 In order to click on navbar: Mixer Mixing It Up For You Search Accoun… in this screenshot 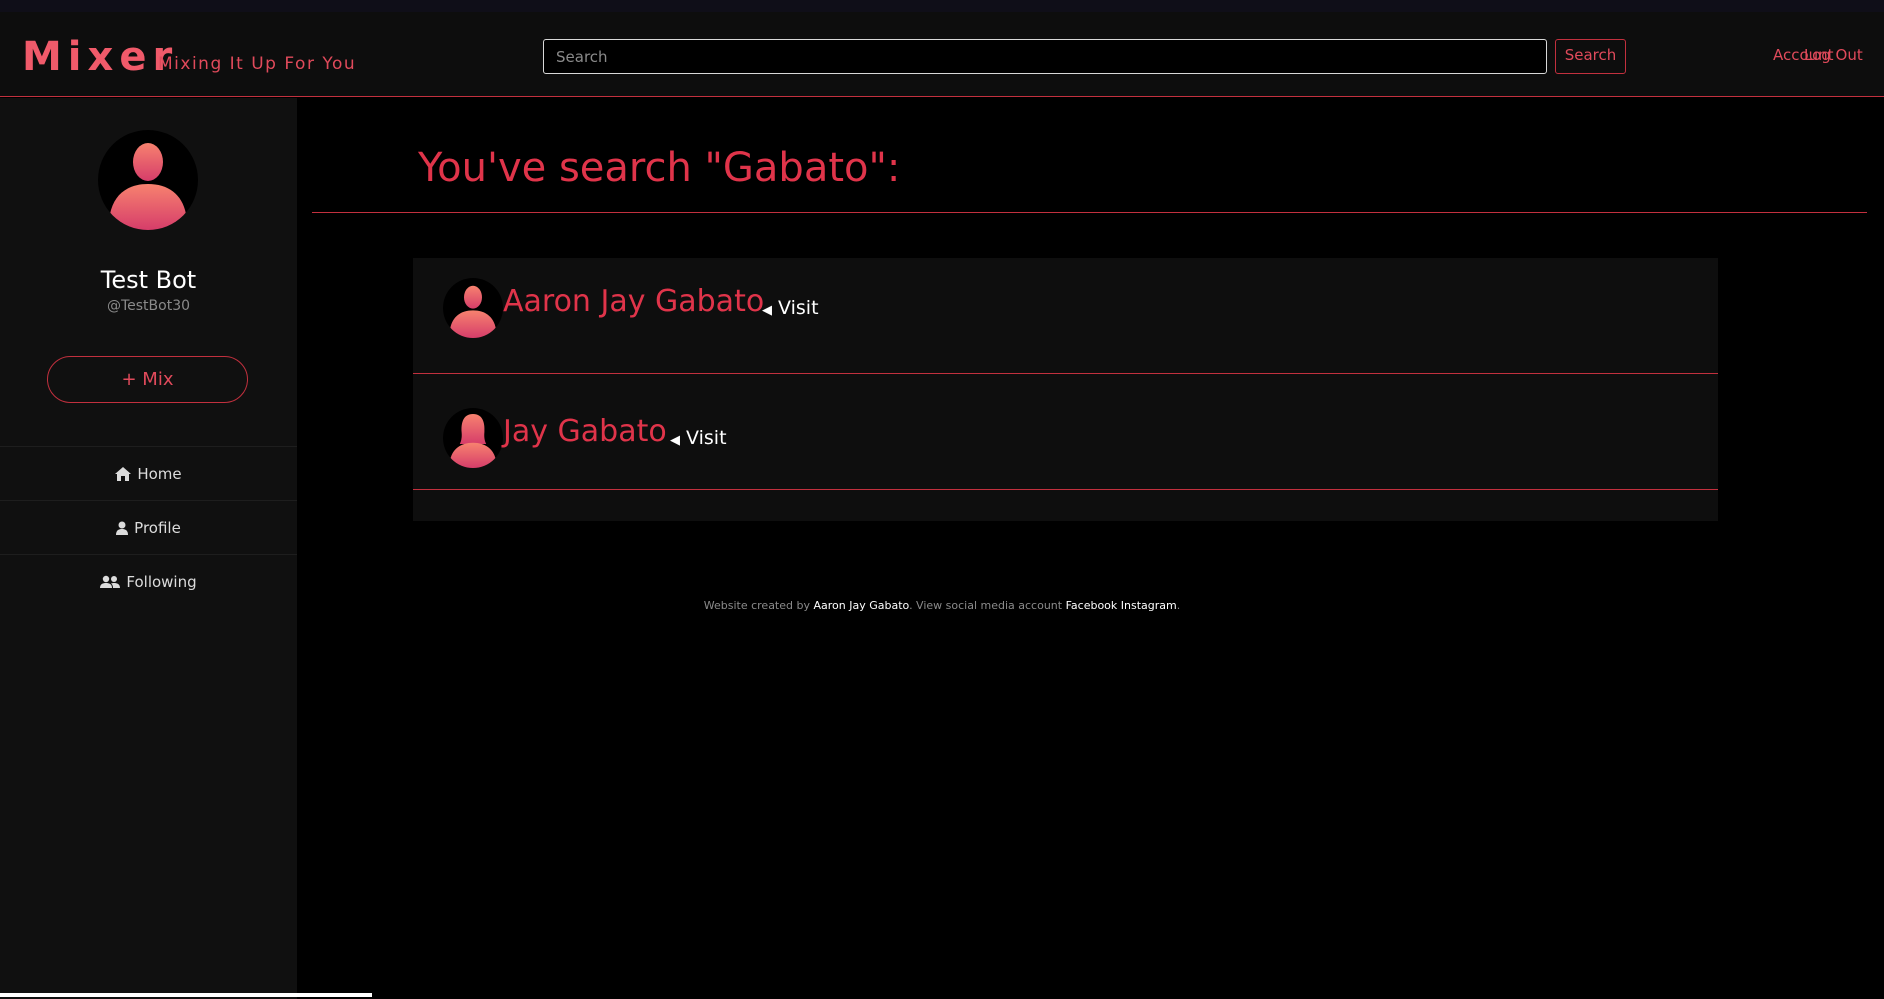, I will do `click(942, 54)`.